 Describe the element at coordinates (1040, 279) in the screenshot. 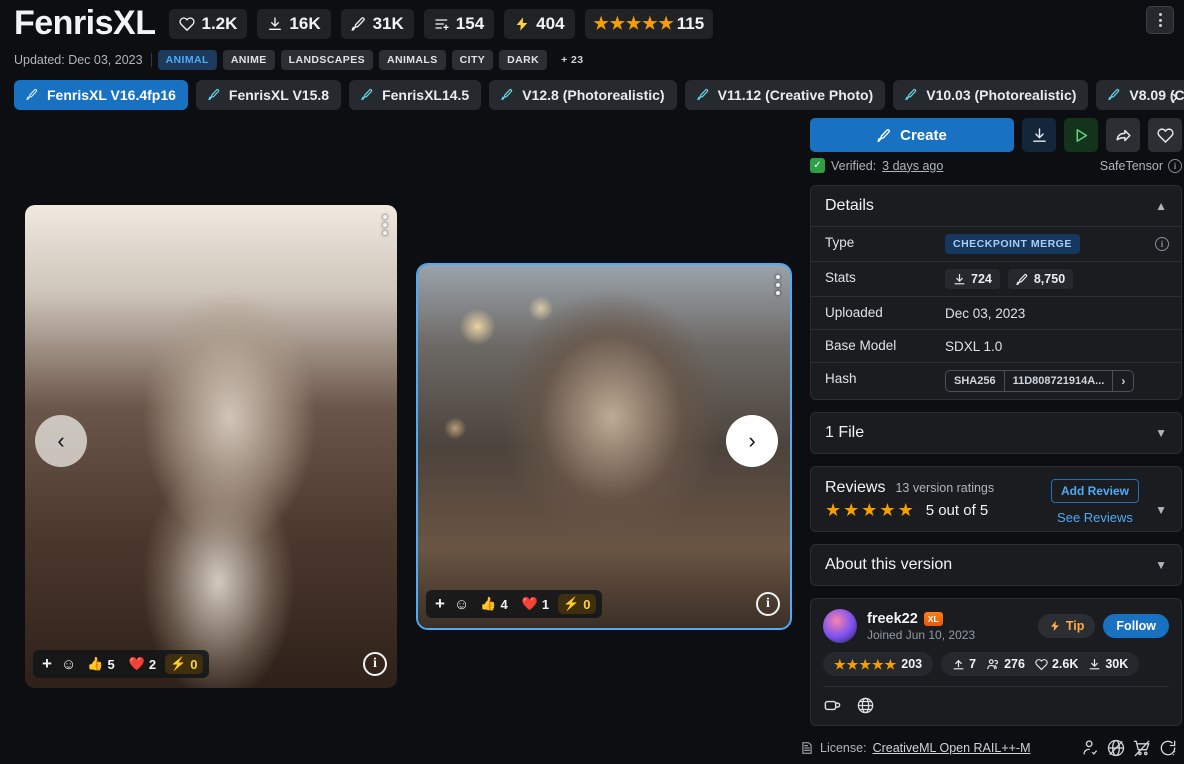

I see `stat-generations: 8,750` at that location.